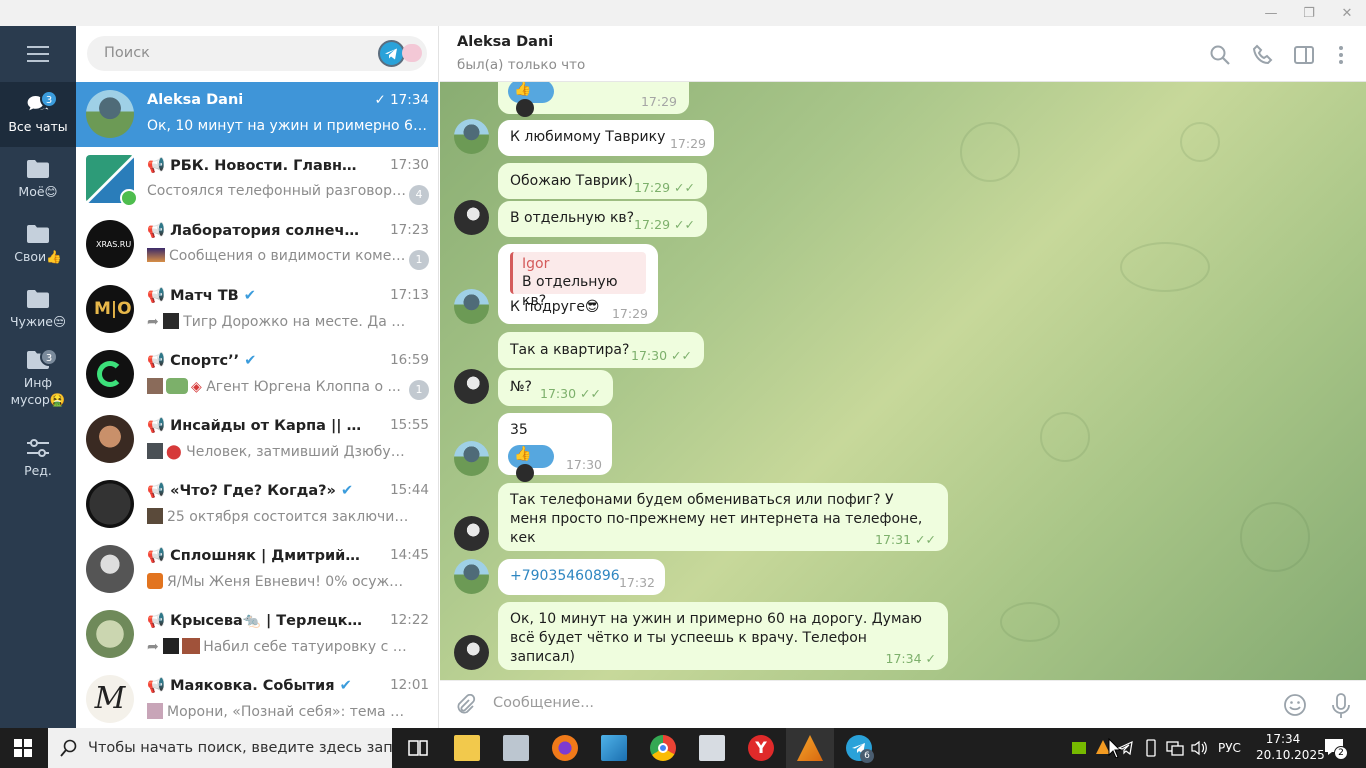 This screenshot has height=768, width=1366. I want to click on folder-inf-musor: 3 Инф мусор🤮, so click(38, 379).